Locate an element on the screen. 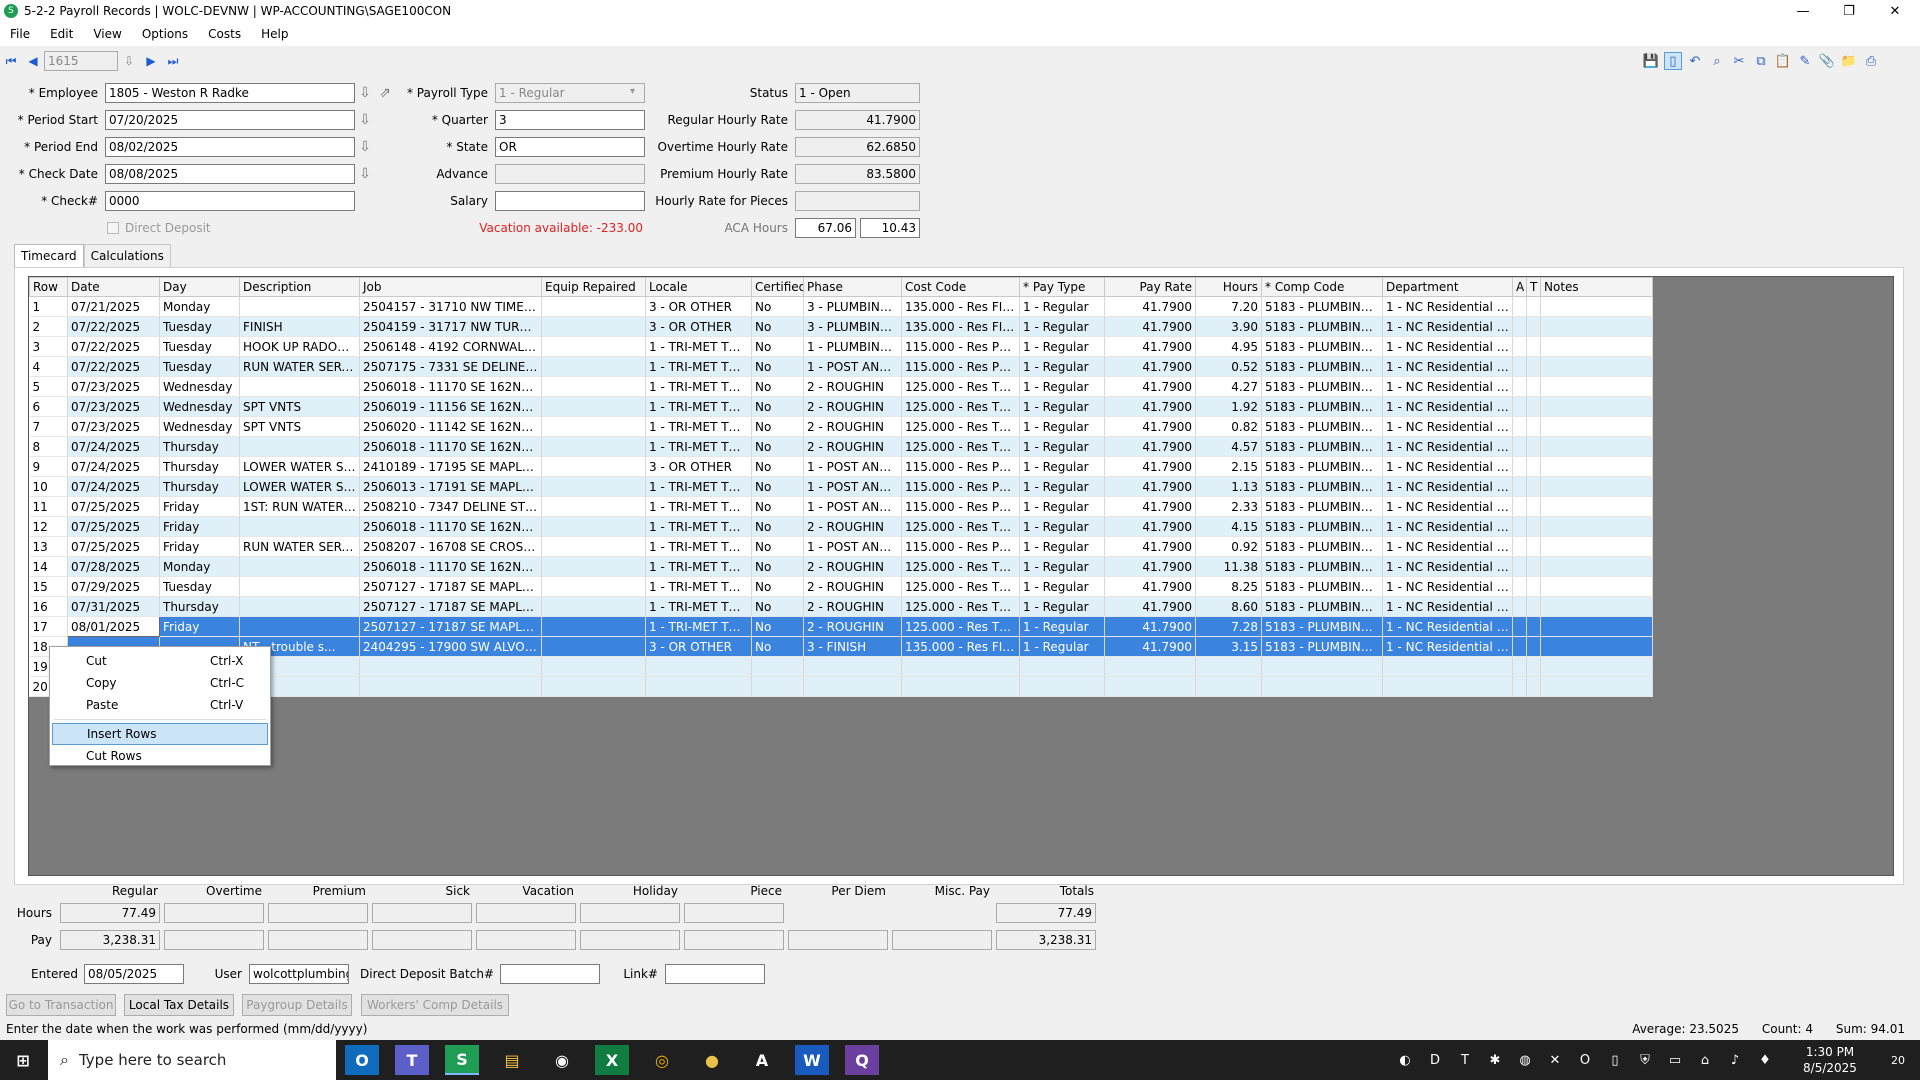 The image size is (1920, 1080). period-start-lookup-icon: ⇩ is located at coordinates (365, 120).